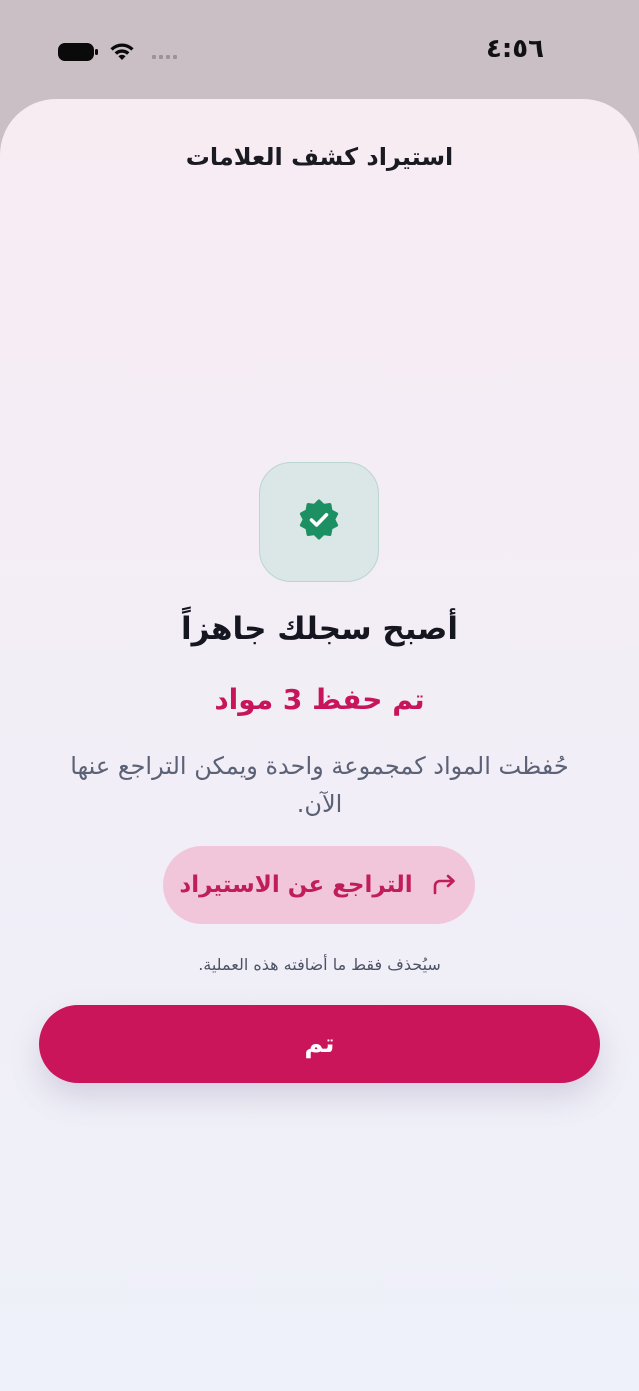 The image size is (639, 1391). What do you see at coordinates (319, 157) in the screenshot?
I see `sheet-title: استيراد كشف العلامات` at bounding box center [319, 157].